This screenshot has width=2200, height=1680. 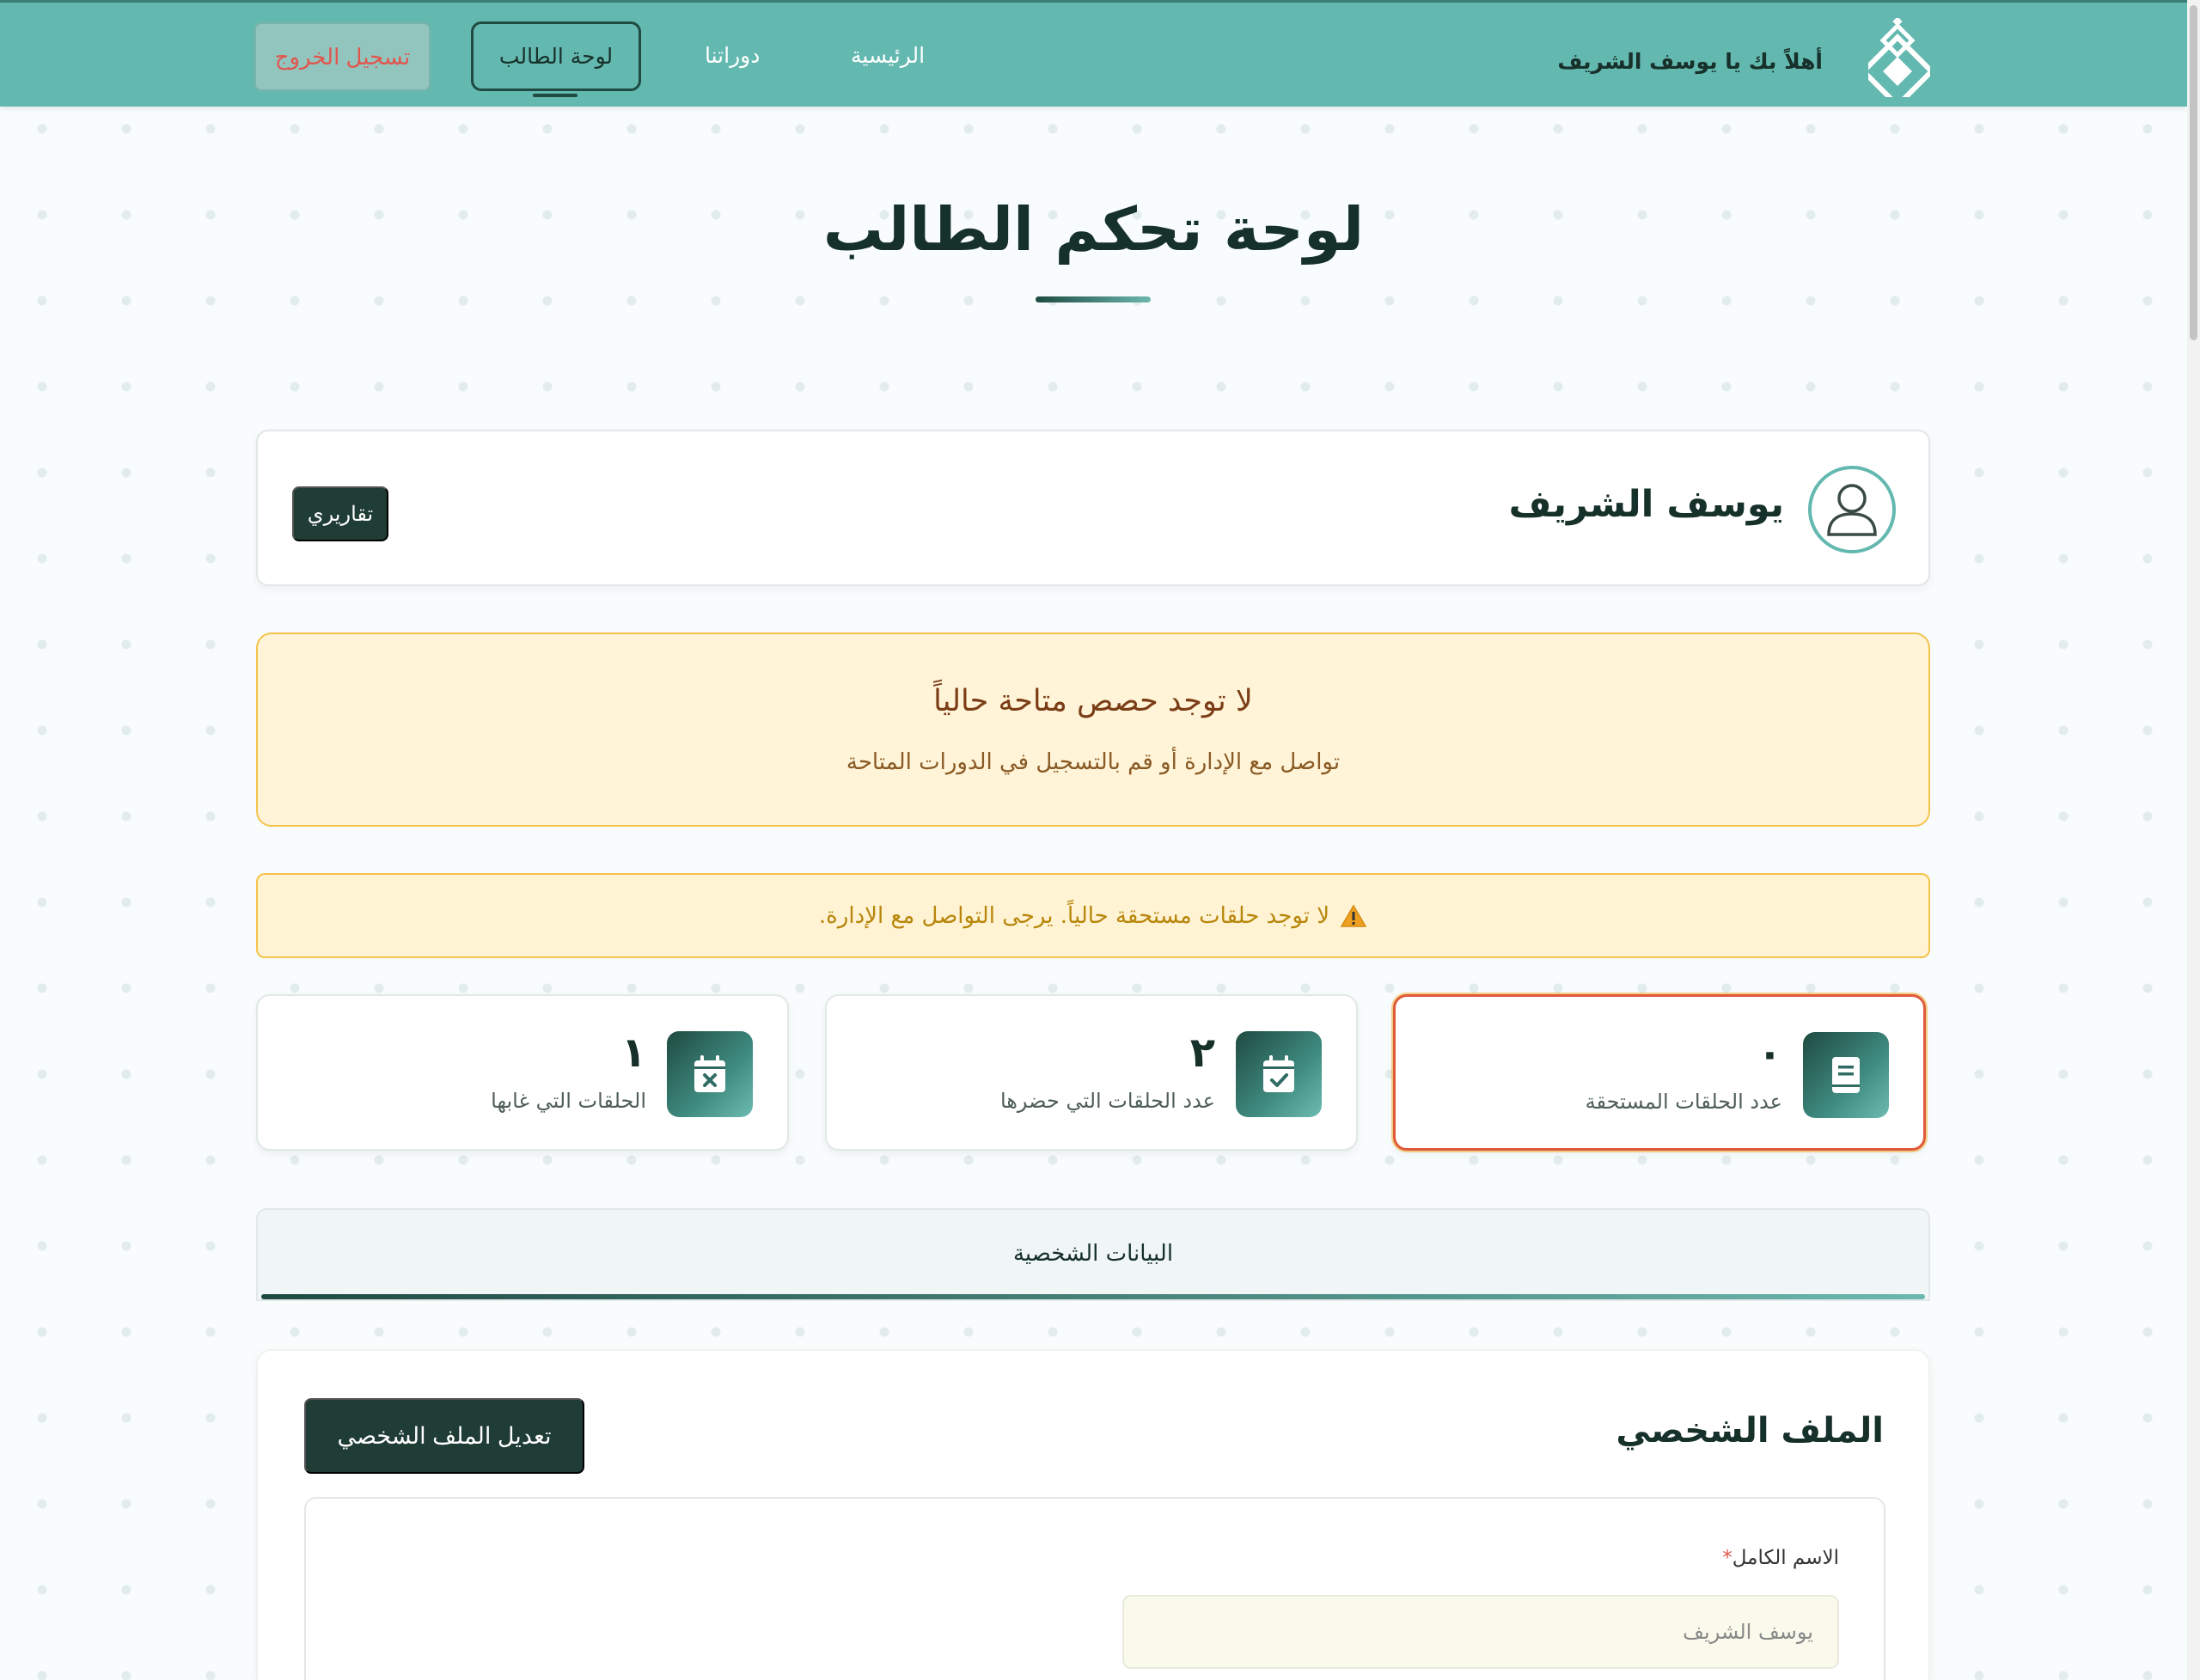 What do you see at coordinates (1646, 505) in the screenshot?
I see `student-name: يوسف الشريف` at bounding box center [1646, 505].